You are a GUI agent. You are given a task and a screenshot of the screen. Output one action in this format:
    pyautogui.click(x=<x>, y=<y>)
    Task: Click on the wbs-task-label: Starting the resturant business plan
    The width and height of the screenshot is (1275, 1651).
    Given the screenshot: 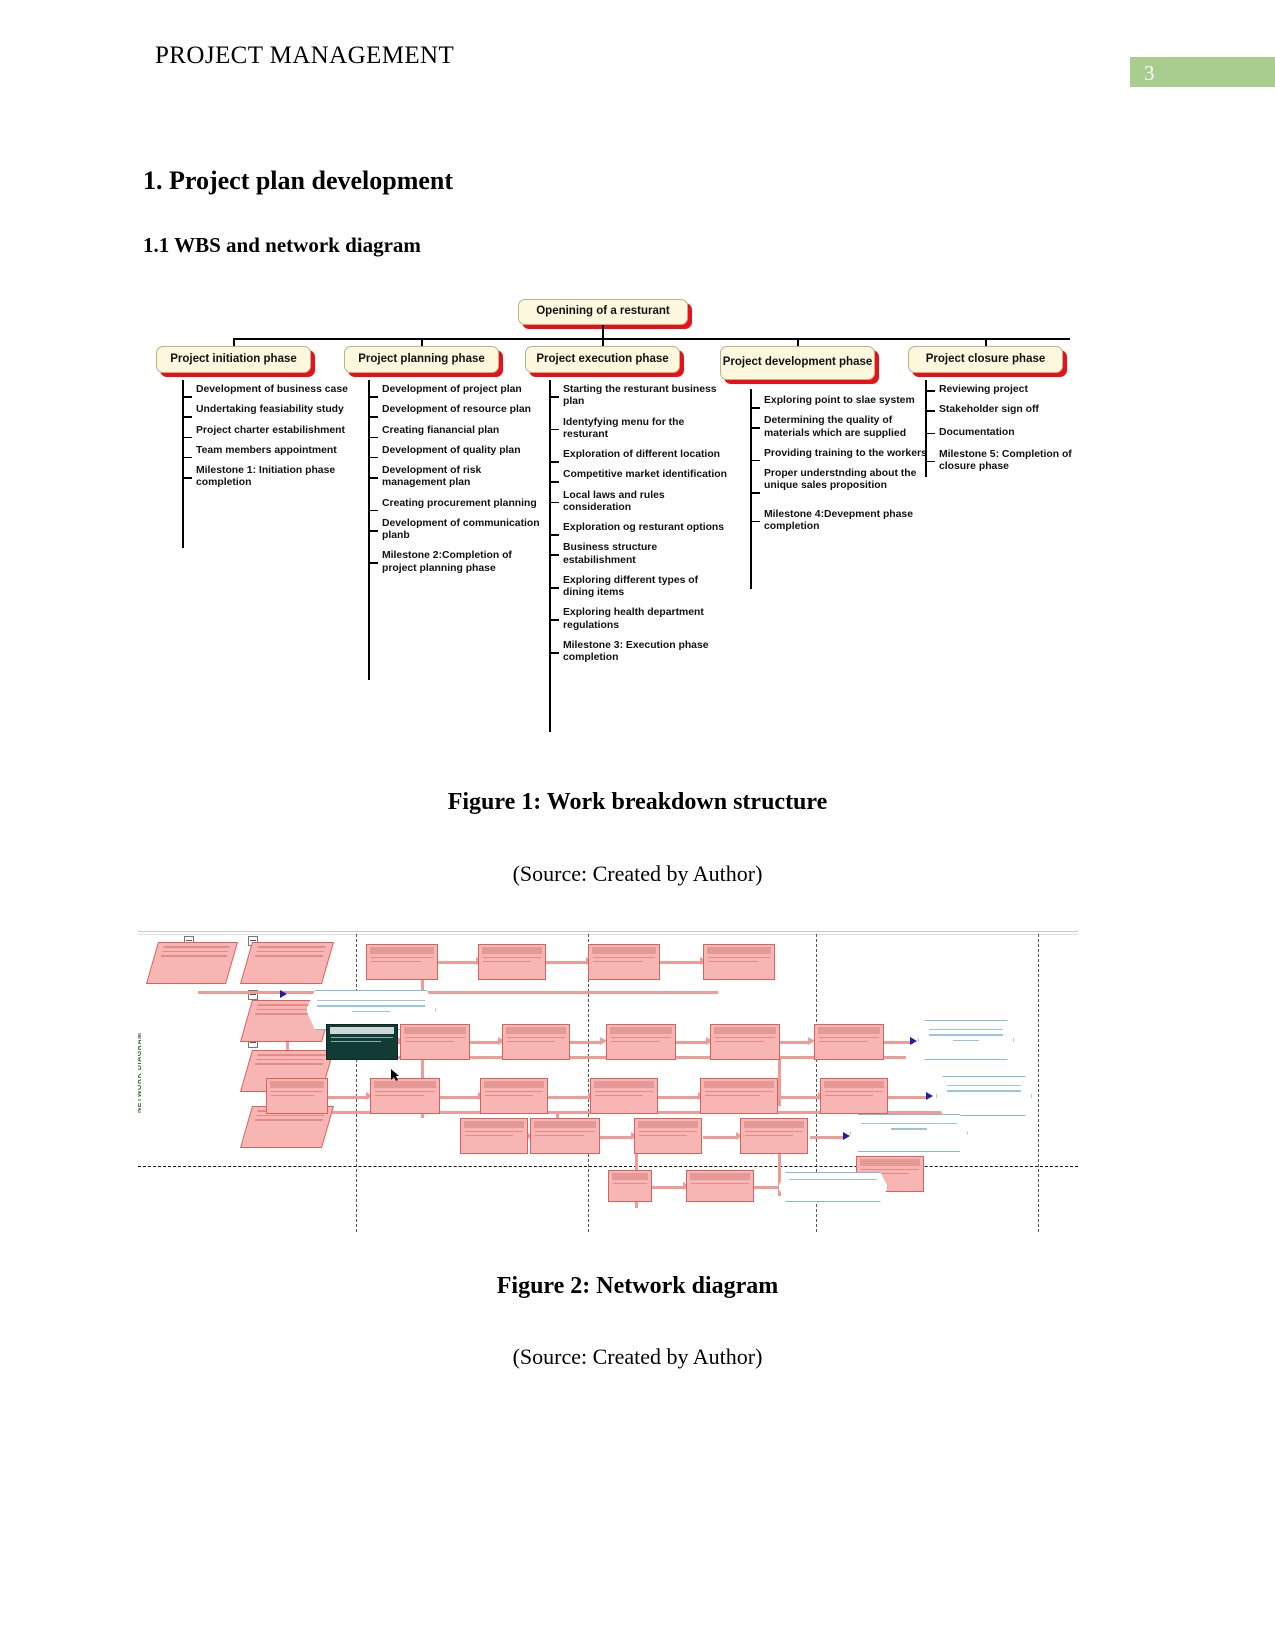 What is the action you would take?
    pyautogui.click(x=640, y=396)
    